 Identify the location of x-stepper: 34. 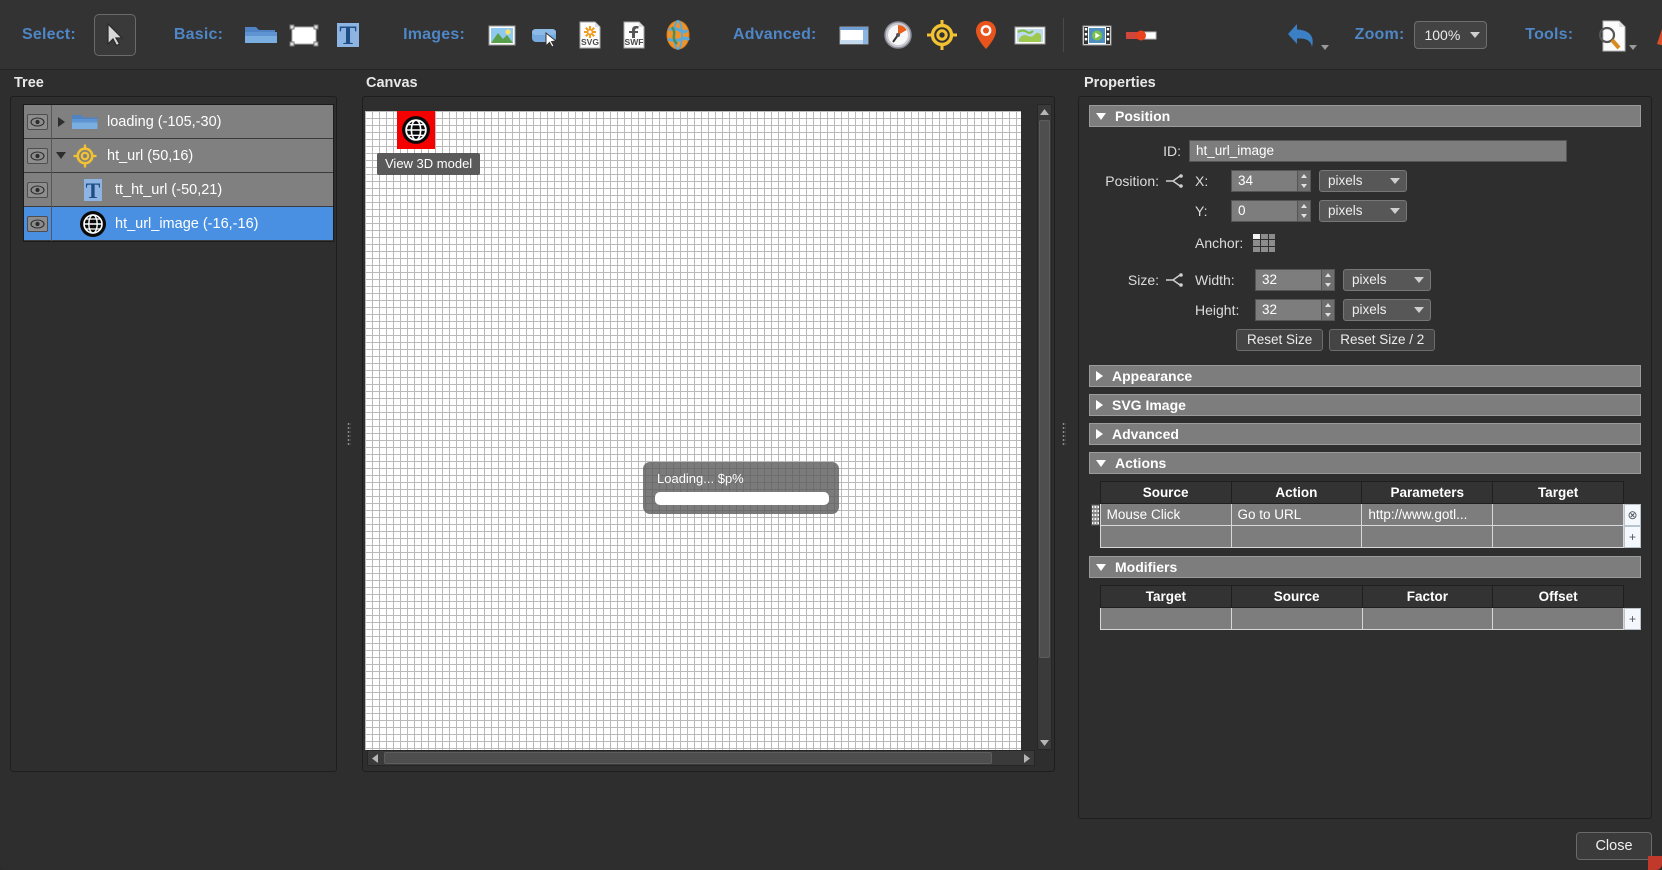
(1271, 180).